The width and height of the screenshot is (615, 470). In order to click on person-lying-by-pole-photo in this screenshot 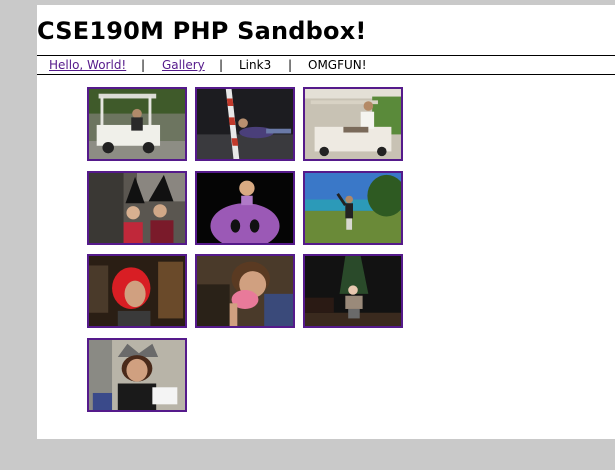, I will do `click(245, 124)`.